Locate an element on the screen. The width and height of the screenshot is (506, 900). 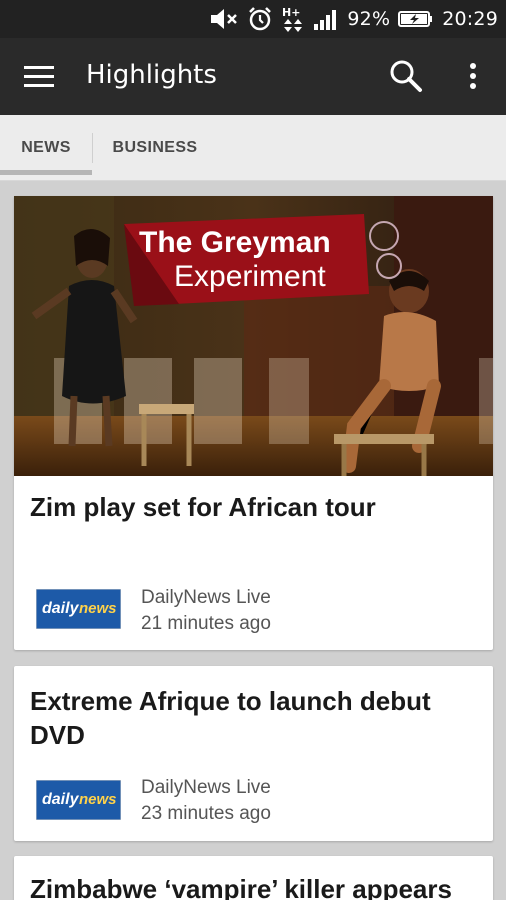
signal-icon is located at coordinates (326, 19).